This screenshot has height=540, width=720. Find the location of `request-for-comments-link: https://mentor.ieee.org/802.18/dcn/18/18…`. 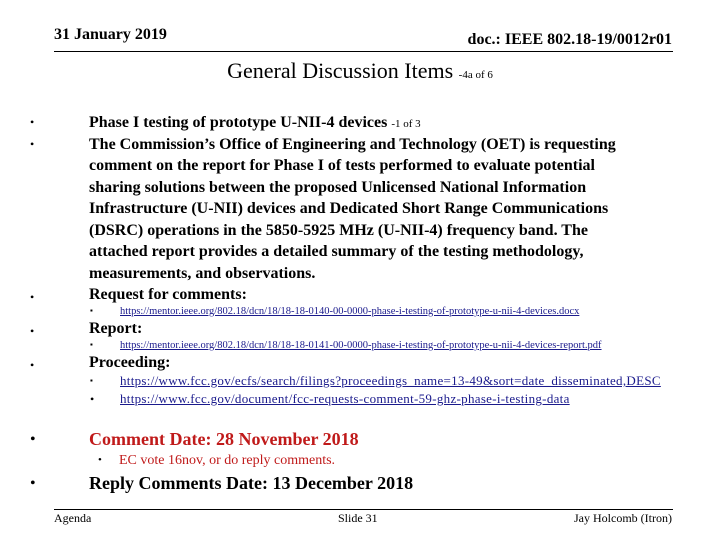

request-for-comments-link: https://mentor.ieee.org/802.18/dcn/18/18… is located at coordinates (349, 311).